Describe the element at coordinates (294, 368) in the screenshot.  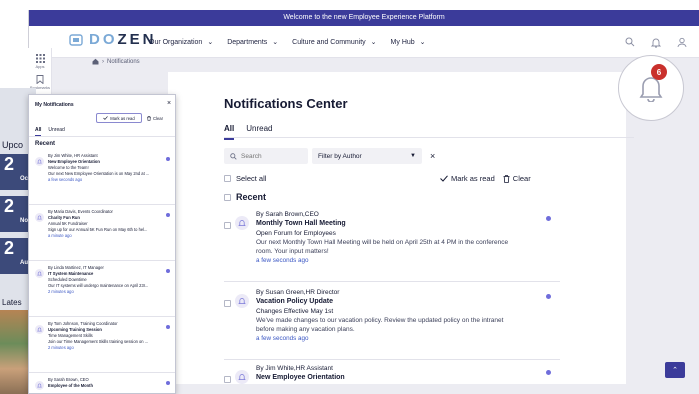
I see `notification-author: By Jim White,HR Assistant` at that location.